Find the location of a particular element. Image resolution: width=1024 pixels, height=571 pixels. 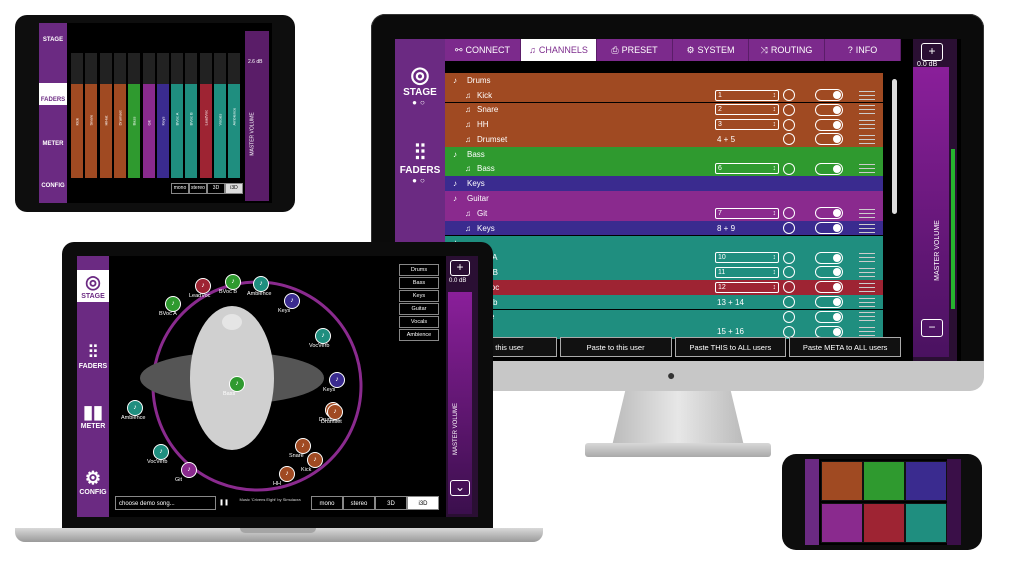

fader-strip: Snare is located at coordinates (91, 115).